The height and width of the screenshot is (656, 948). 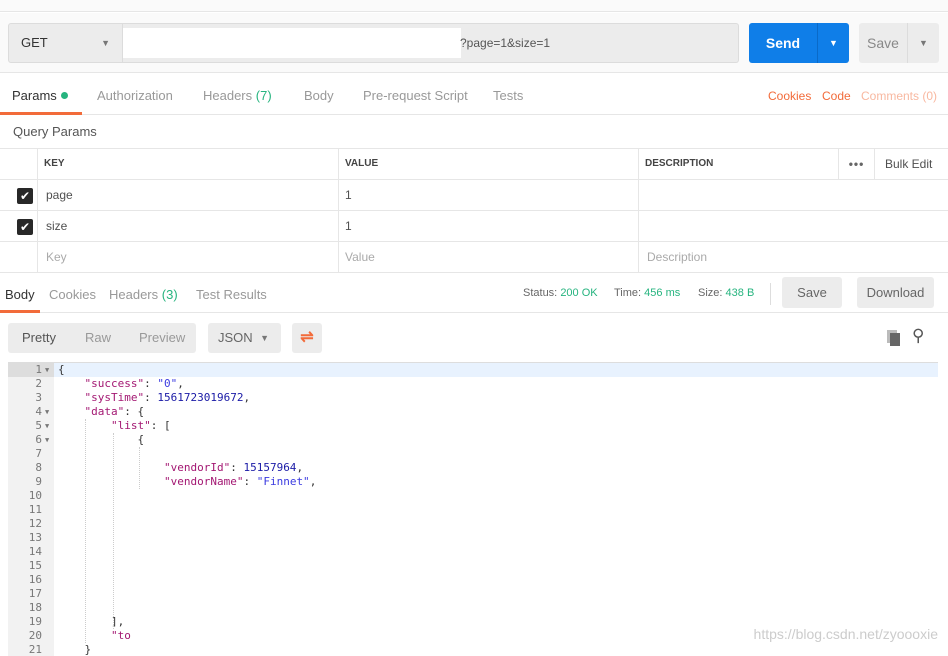 What do you see at coordinates (473, 594) in the screenshot?
I see `code-line: 17` at bounding box center [473, 594].